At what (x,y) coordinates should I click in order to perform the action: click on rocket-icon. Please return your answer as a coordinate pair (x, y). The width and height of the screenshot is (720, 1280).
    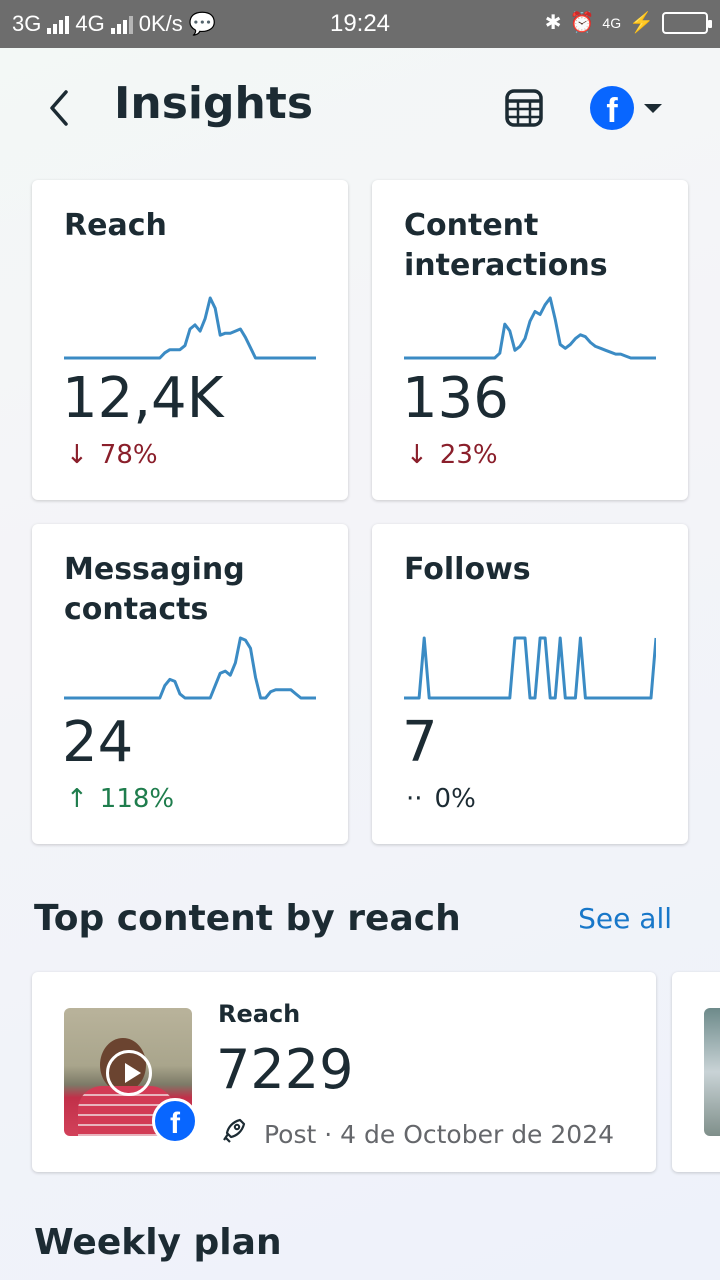
    Looking at the image, I should click on (233, 1134).